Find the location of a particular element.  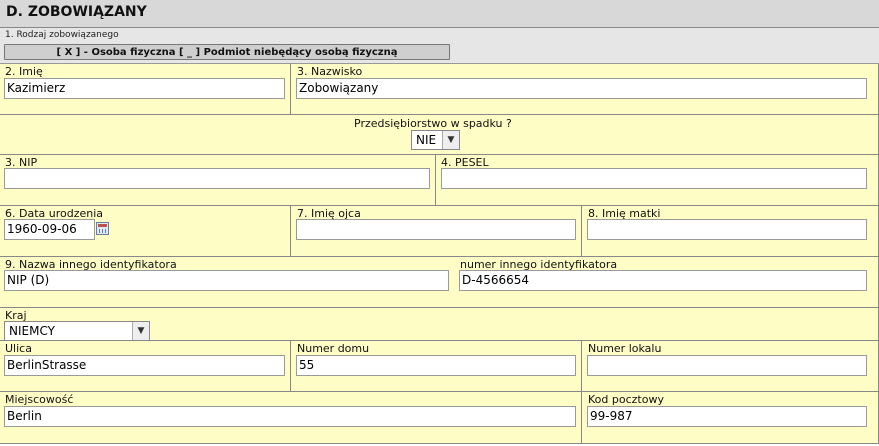

other-id-name-input: NIP (D) is located at coordinates (226, 280).